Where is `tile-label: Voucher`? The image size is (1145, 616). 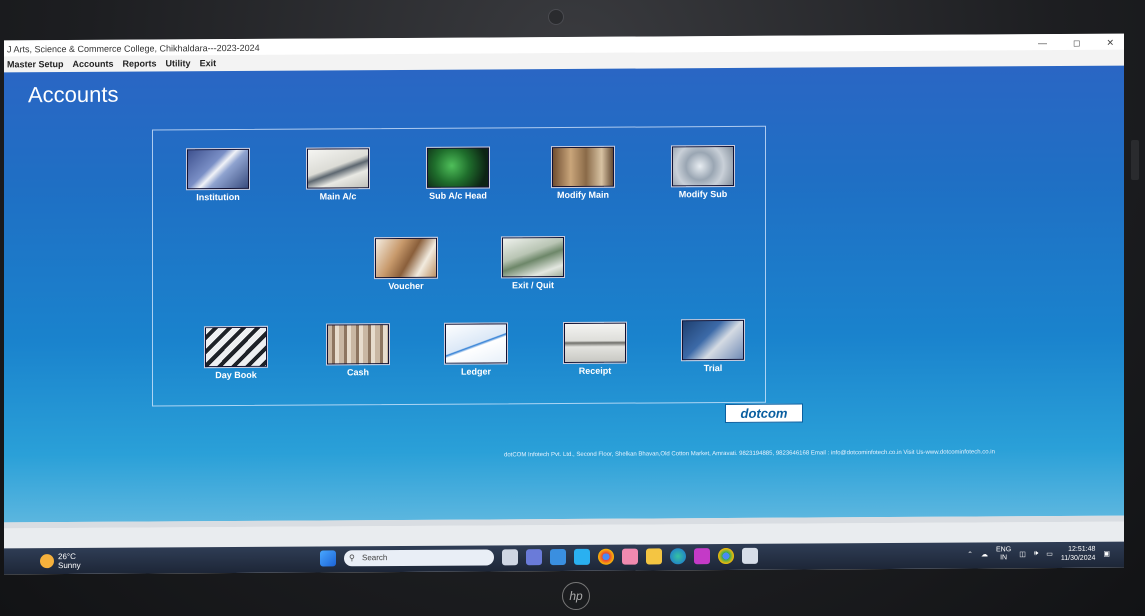 tile-label: Voucher is located at coordinates (406, 286).